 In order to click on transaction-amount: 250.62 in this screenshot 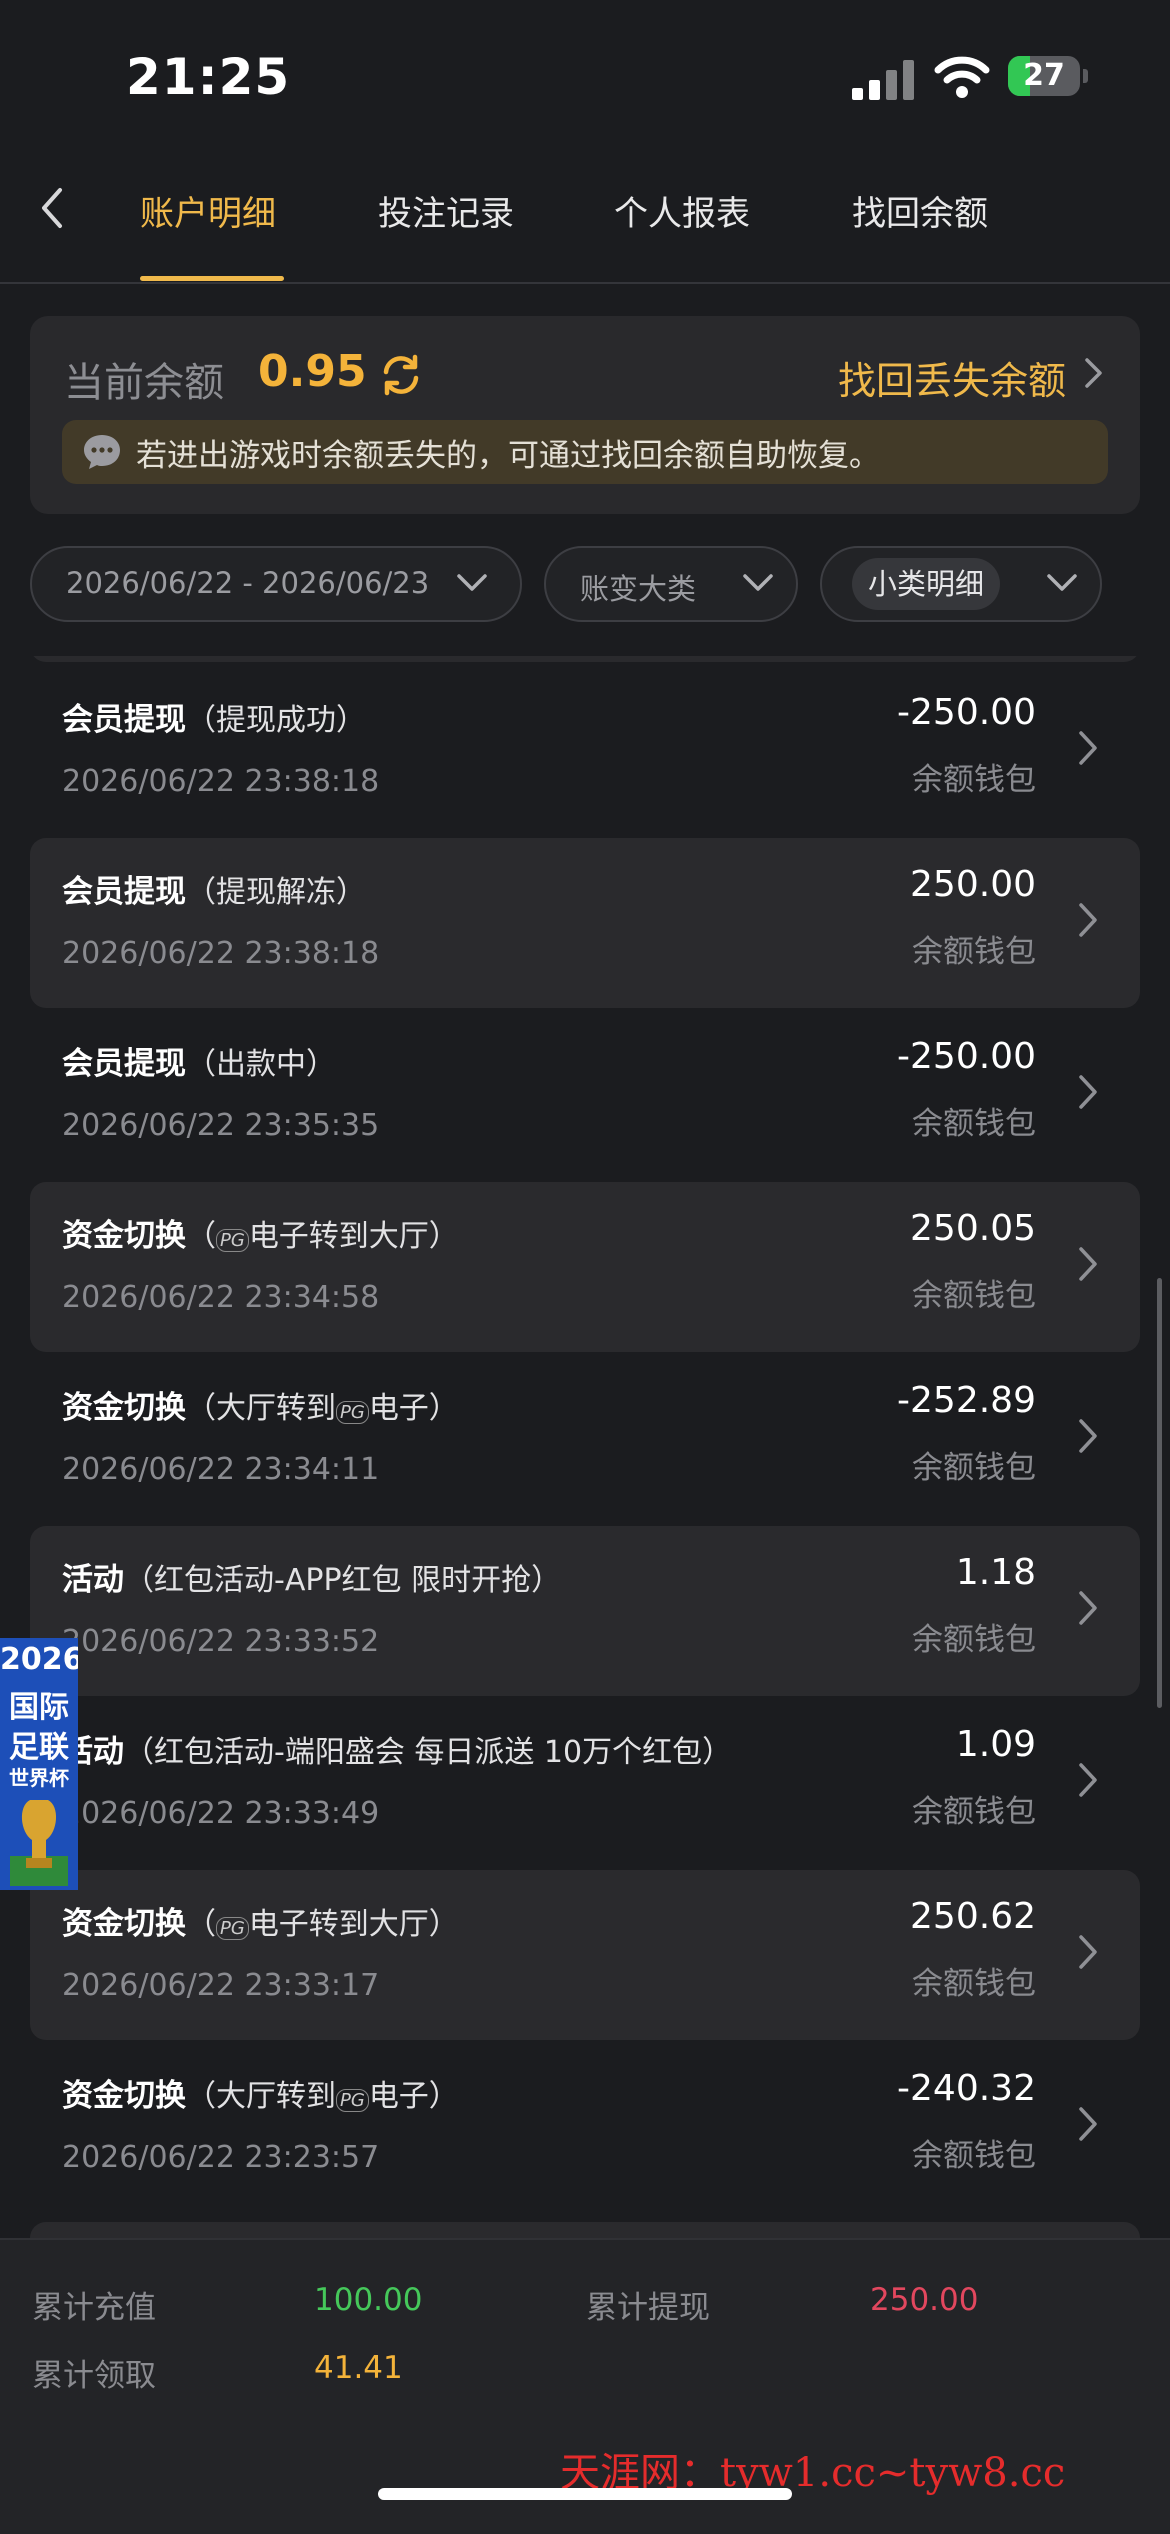, I will do `click(973, 1916)`.